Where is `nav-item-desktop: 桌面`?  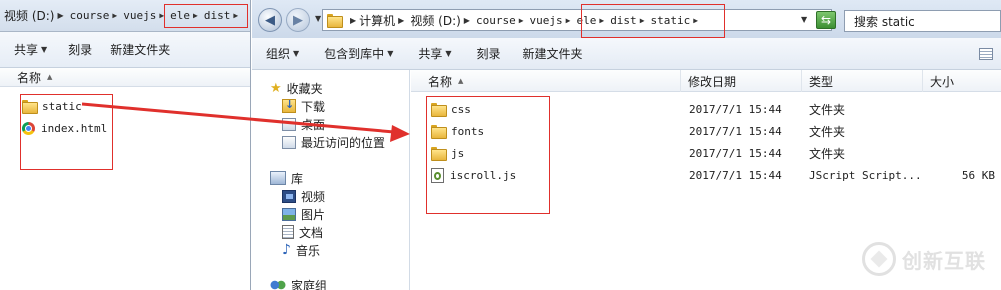 nav-item-desktop: 桌面 is located at coordinates (303, 124).